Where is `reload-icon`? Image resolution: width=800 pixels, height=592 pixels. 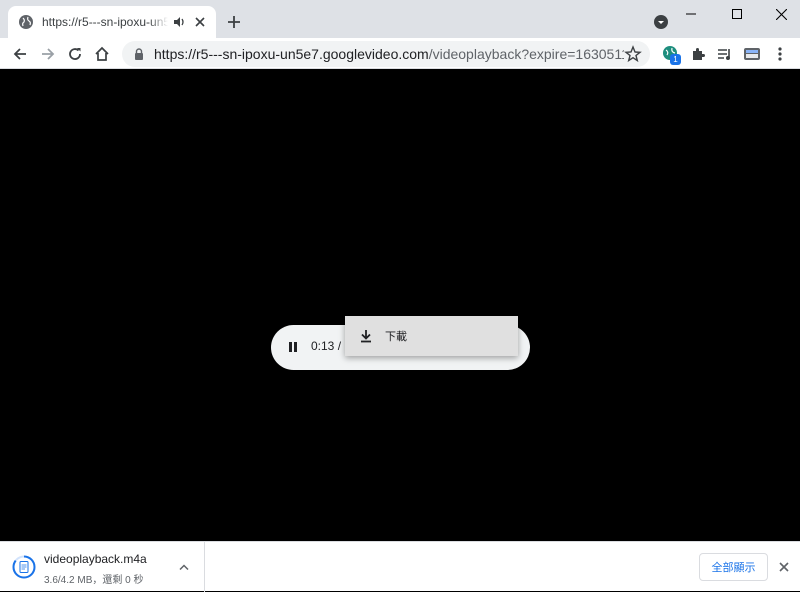 reload-icon is located at coordinates (75, 54).